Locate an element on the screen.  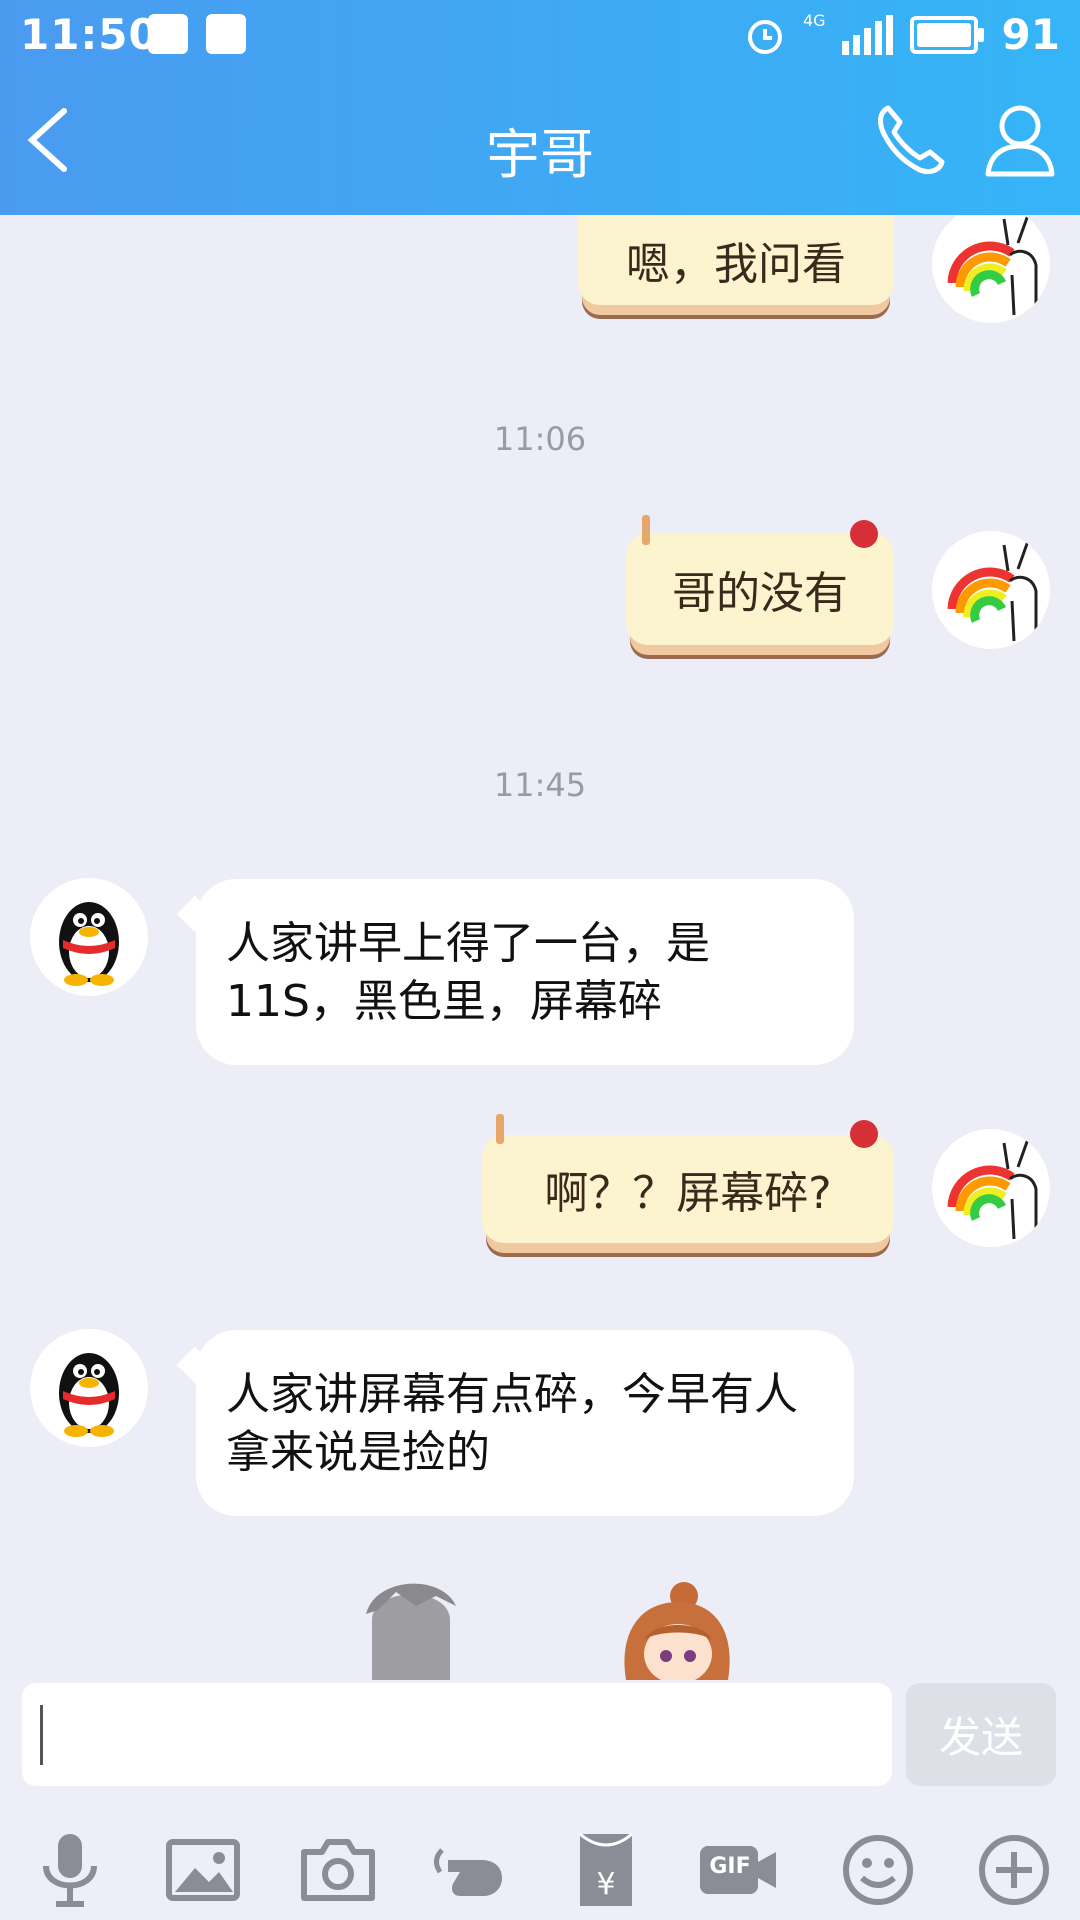
phone-call-icon is located at coordinates (910, 140).